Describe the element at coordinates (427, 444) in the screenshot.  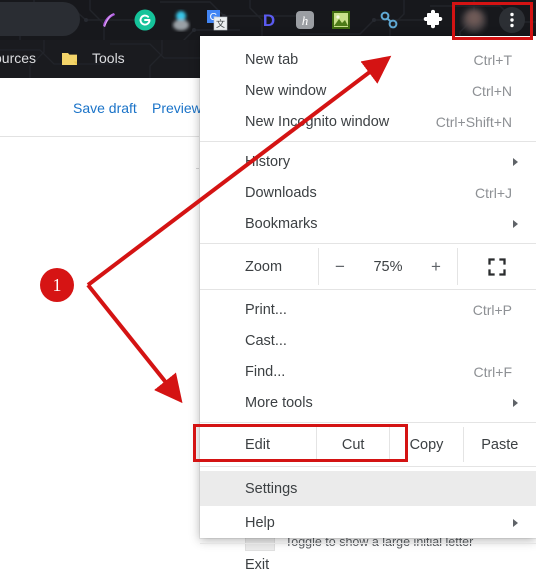
I see `copy-button: Copy` at that location.